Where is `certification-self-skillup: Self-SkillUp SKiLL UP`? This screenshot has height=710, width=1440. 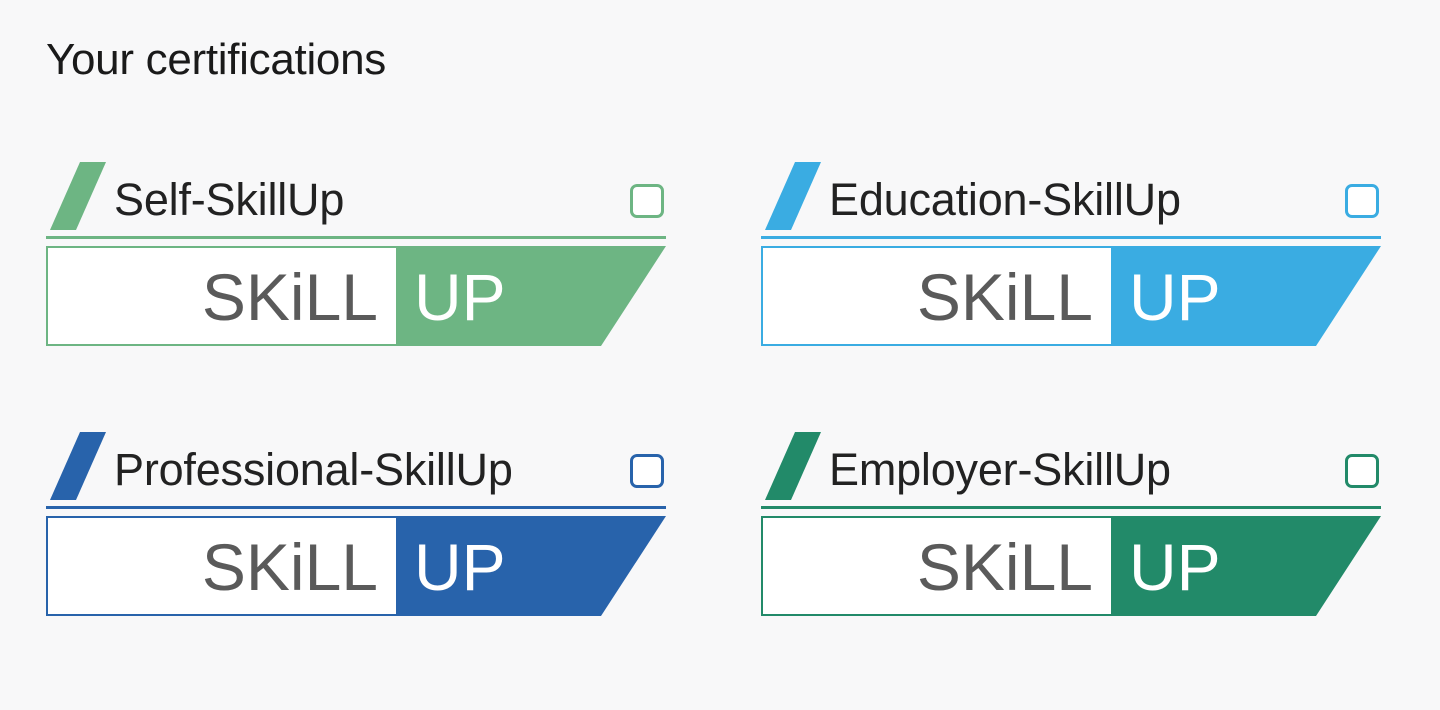 certification-self-skillup: Self-SkillUp SKiLL UP is located at coordinates (356, 255).